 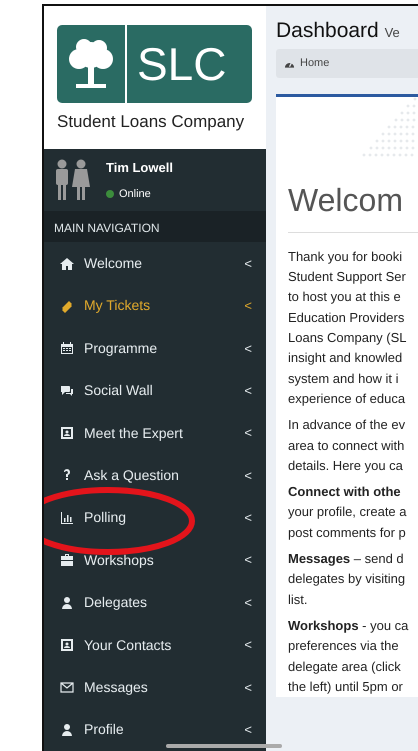 What do you see at coordinates (139, 168) in the screenshot?
I see `user-name: Tim Lowell` at bounding box center [139, 168].